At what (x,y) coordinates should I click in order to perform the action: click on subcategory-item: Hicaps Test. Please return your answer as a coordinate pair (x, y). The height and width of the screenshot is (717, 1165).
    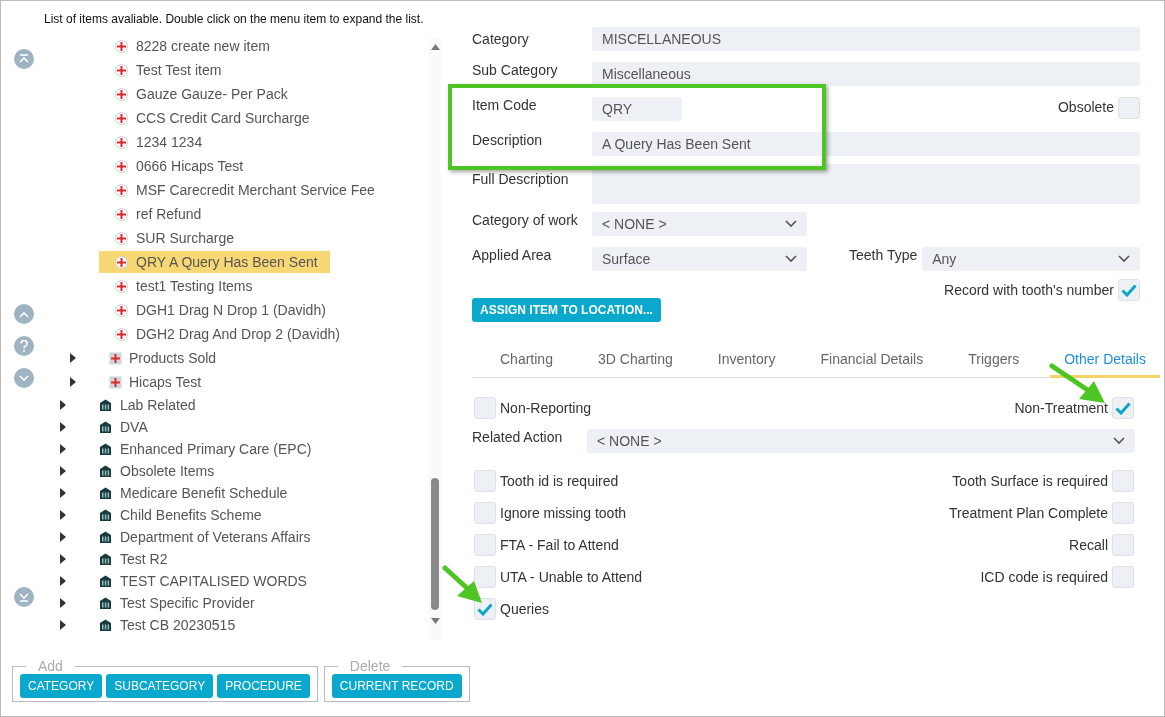
    Looking at the image, I should click on (155, 382).